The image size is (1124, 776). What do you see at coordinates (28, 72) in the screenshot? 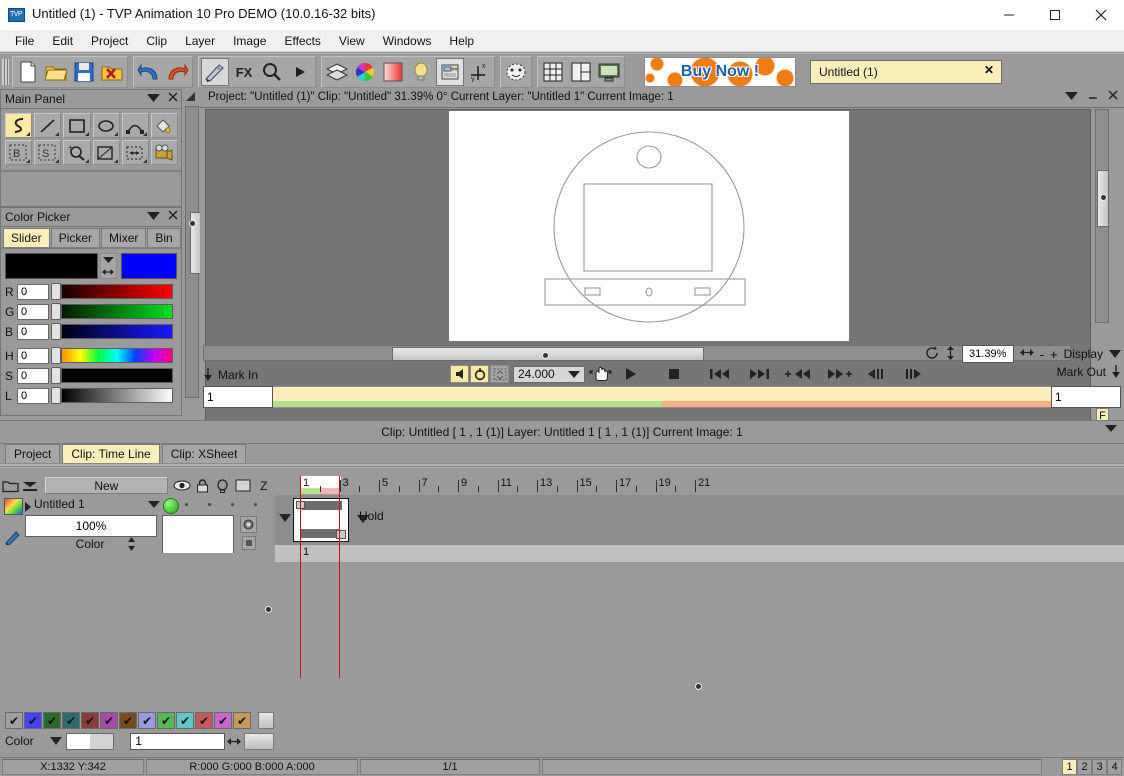
I see `new-document-icon` at bounding box center [28, 72].